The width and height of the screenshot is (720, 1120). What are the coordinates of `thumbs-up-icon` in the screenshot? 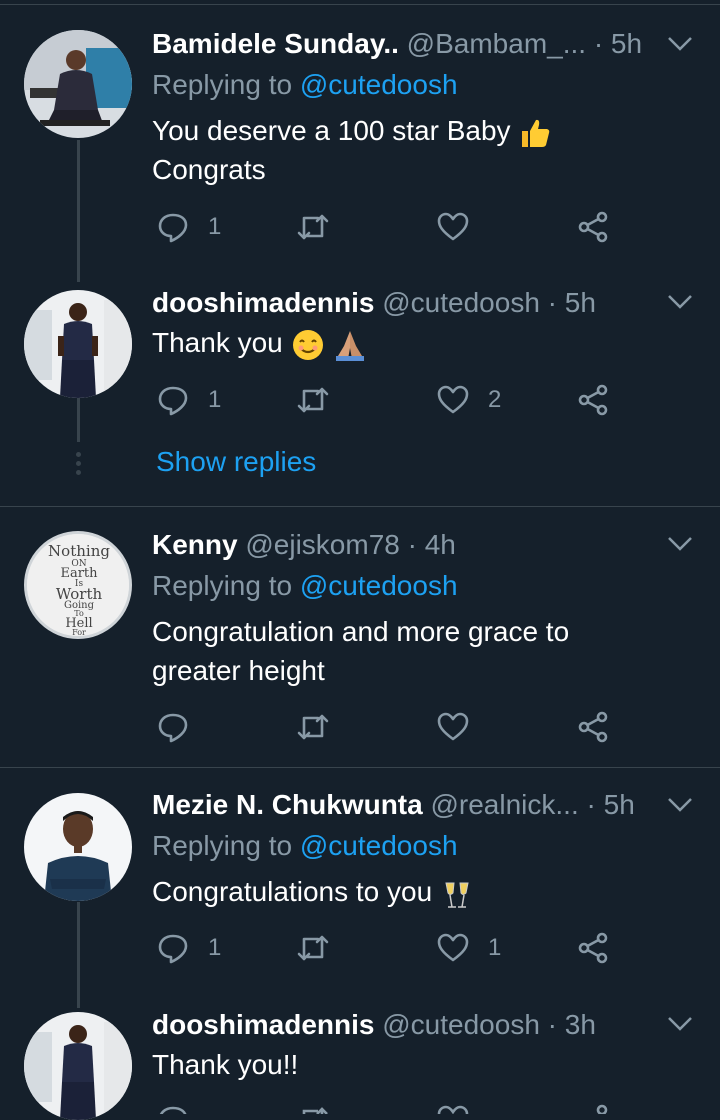 It's located at (536, 133).